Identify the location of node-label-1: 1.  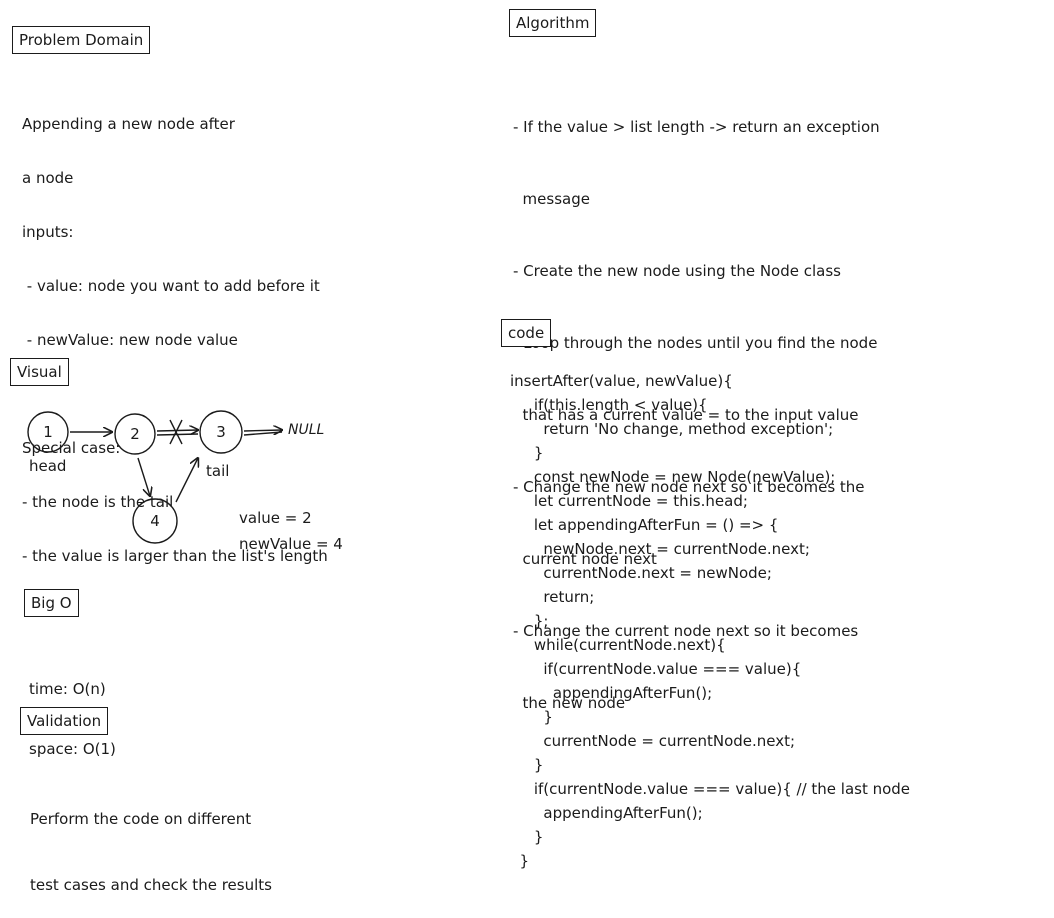
(48, 432).